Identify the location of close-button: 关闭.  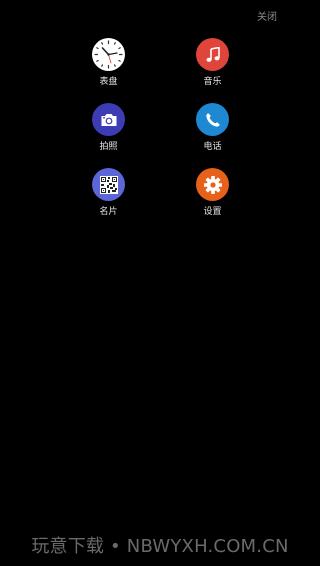
(267, 18).